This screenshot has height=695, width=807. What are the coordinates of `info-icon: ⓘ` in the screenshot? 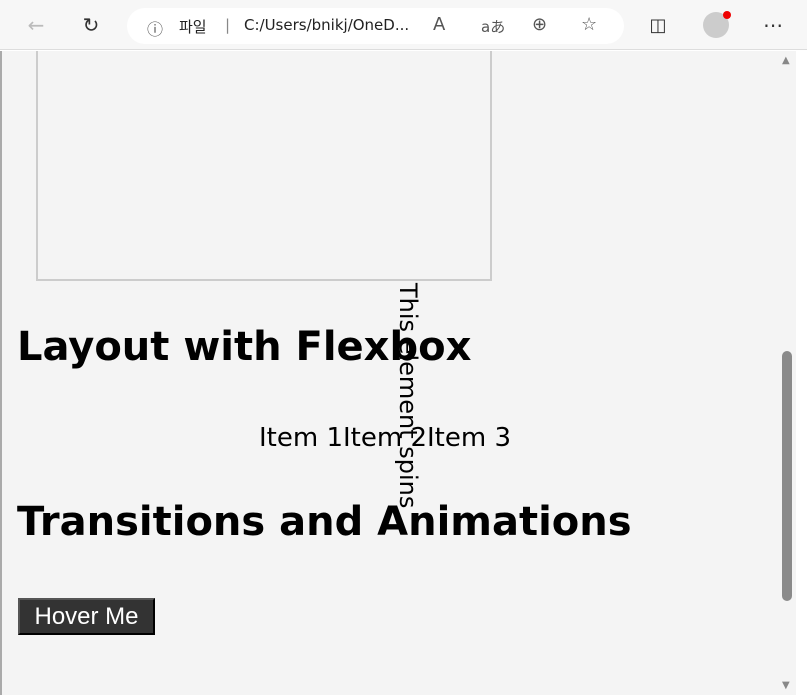 It's located at (155, 28).